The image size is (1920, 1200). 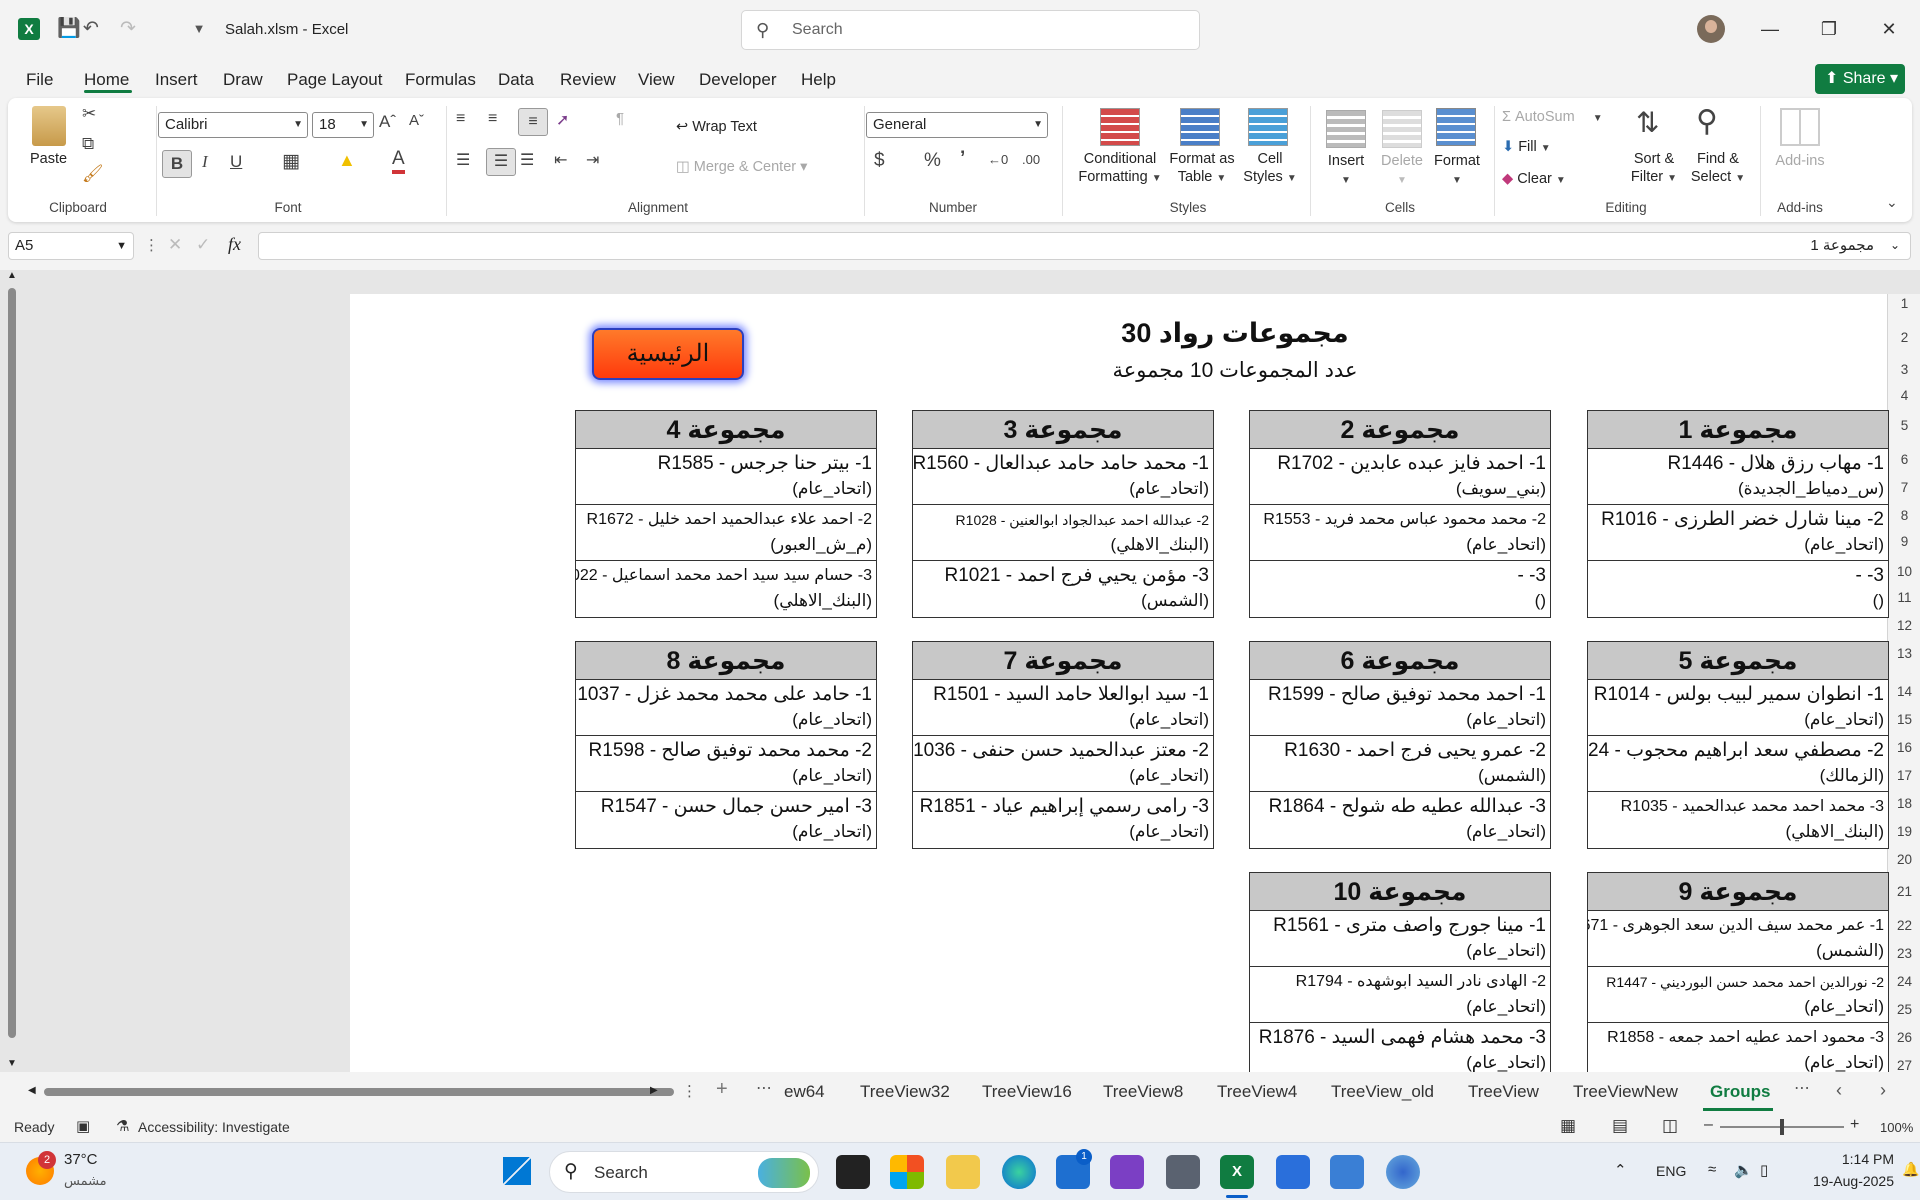 What do you see at coordinates (517, 1171) in the screenshot?
I see `start-icon` at bounding box center [517, 1171].